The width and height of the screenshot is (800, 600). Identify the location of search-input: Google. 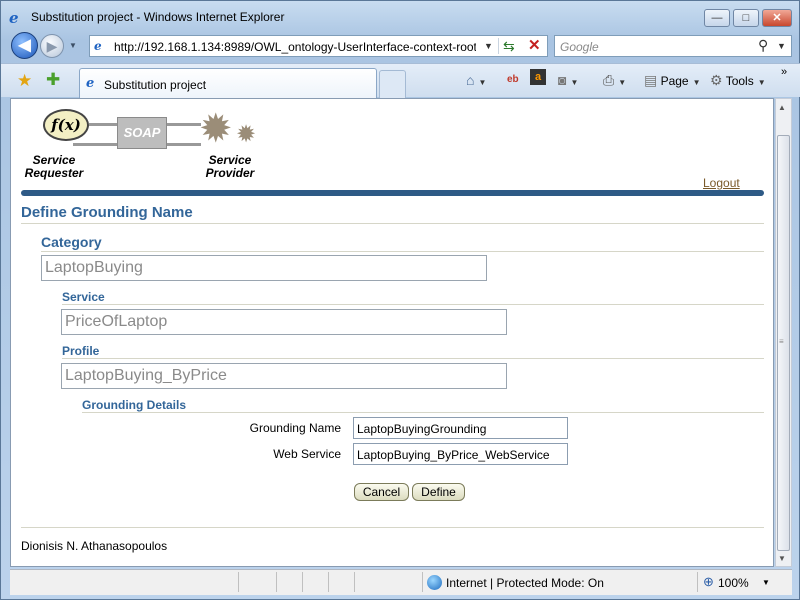
(579, 47).